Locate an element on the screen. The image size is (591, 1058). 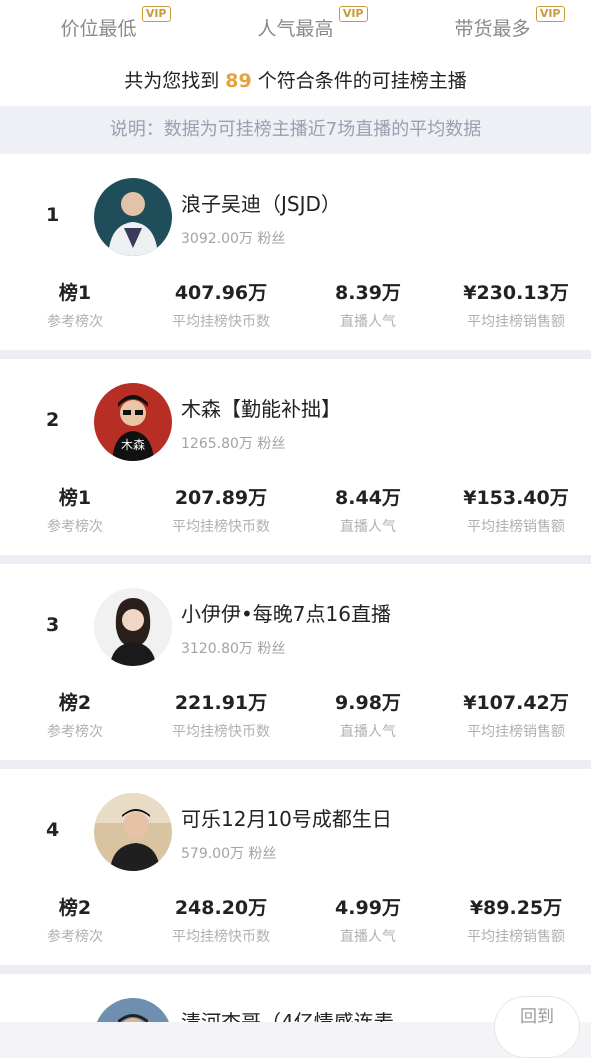
fans-count: 3120.80万 粉丝 is located at coordinates (233, 649).